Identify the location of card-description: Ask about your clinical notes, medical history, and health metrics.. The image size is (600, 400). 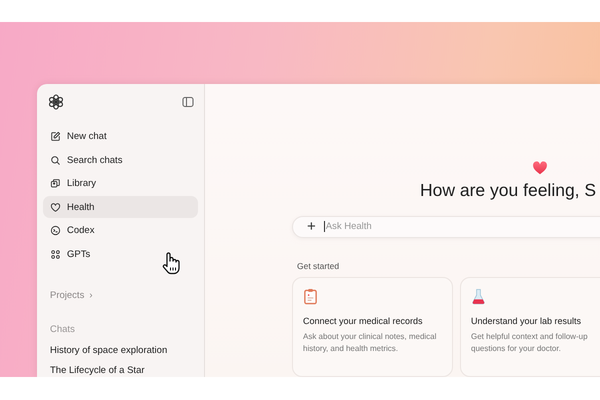
(370, 343).